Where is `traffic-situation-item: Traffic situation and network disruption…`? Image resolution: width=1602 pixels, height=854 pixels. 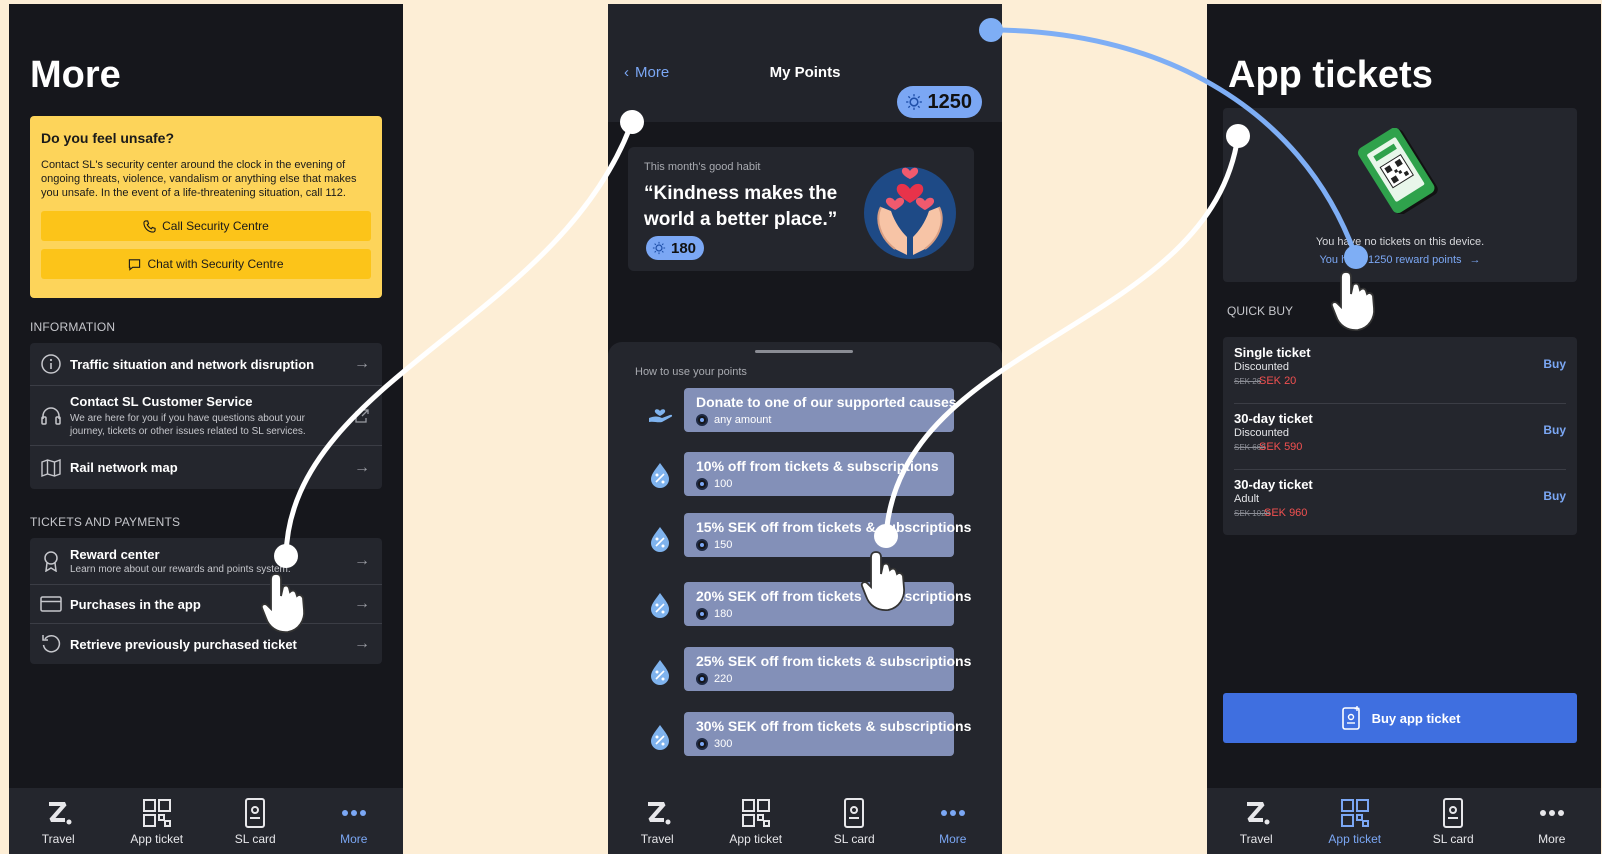
traffic-situation-item: Traffic situation and network disruption… is located at coordinates (206, 364).